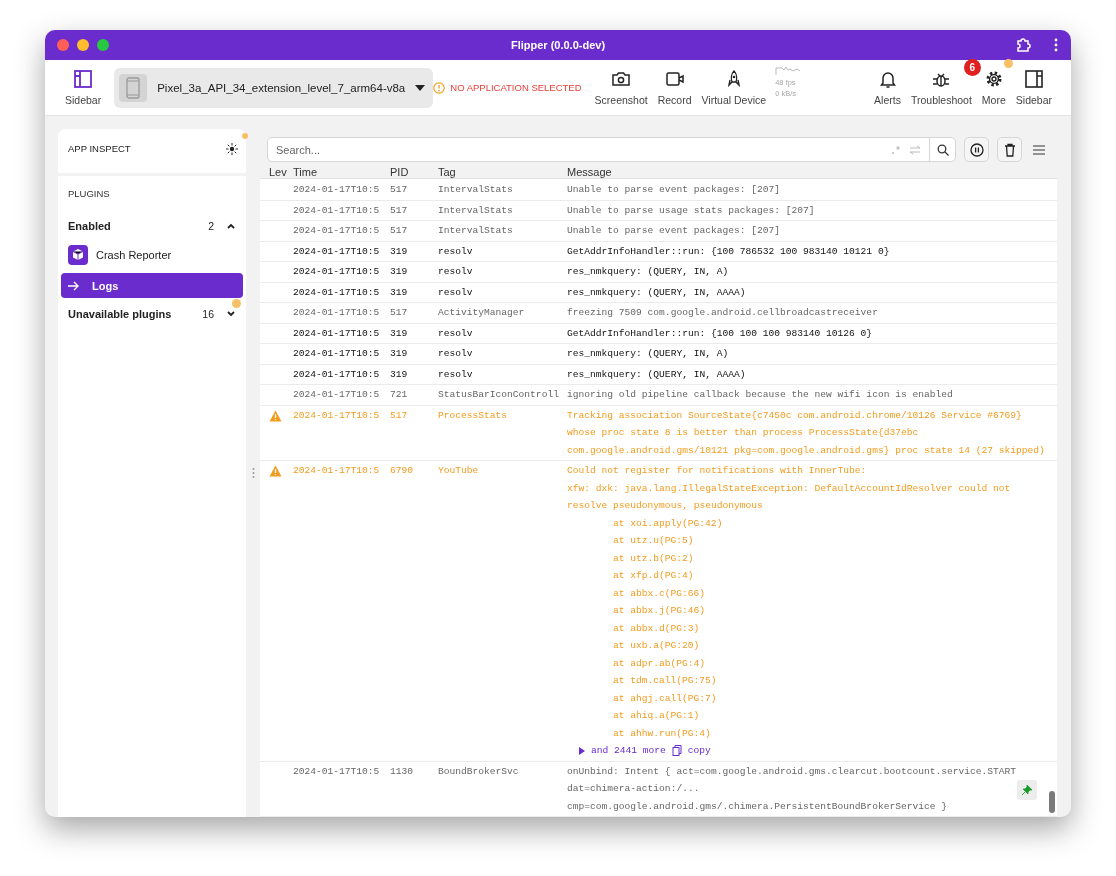 This screenshot has width=1116, height=876. What do you see at coordinates (402, 771) in the screenshot?
I see `log-pid: 1130` at bounding box center [402, 771].